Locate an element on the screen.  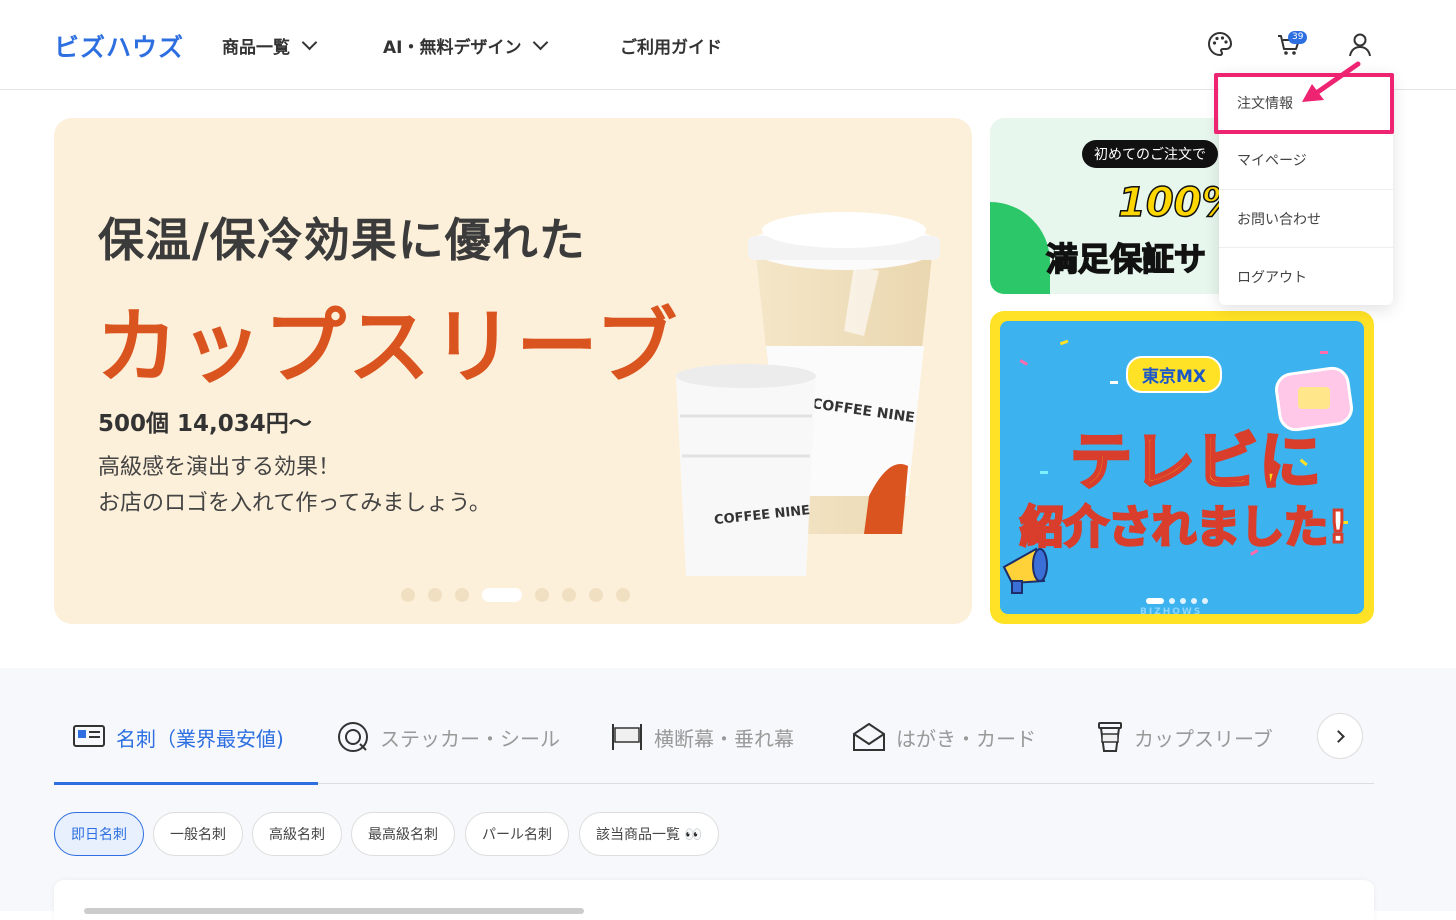
chip-luxury: 最高級名刺 is located at coordinates (403, 834).